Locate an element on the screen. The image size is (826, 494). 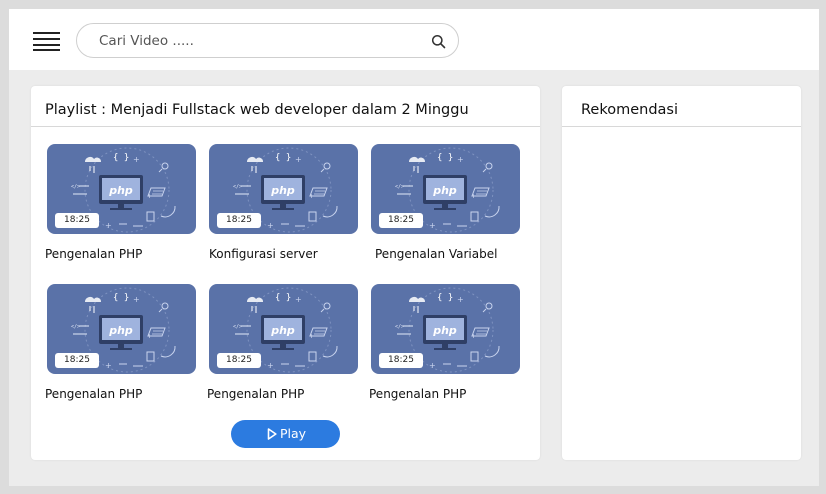
video-title: Konfigurasi server is located at coordinates (263, 254).